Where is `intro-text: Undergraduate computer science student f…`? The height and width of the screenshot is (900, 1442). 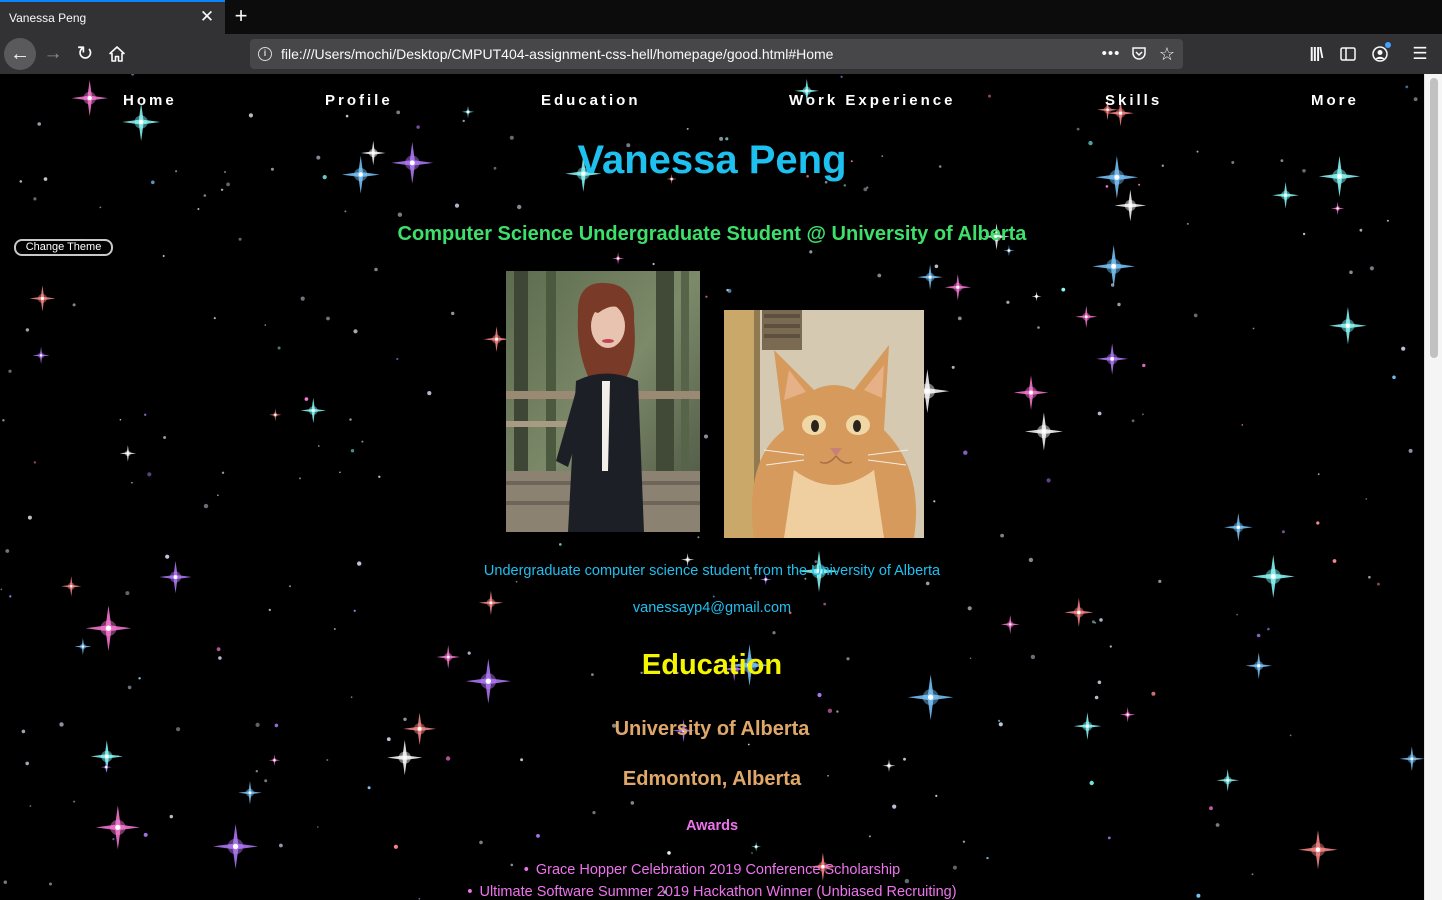 intro-text: Undergraduate computer science student f… is located at coordinates (712, 571).